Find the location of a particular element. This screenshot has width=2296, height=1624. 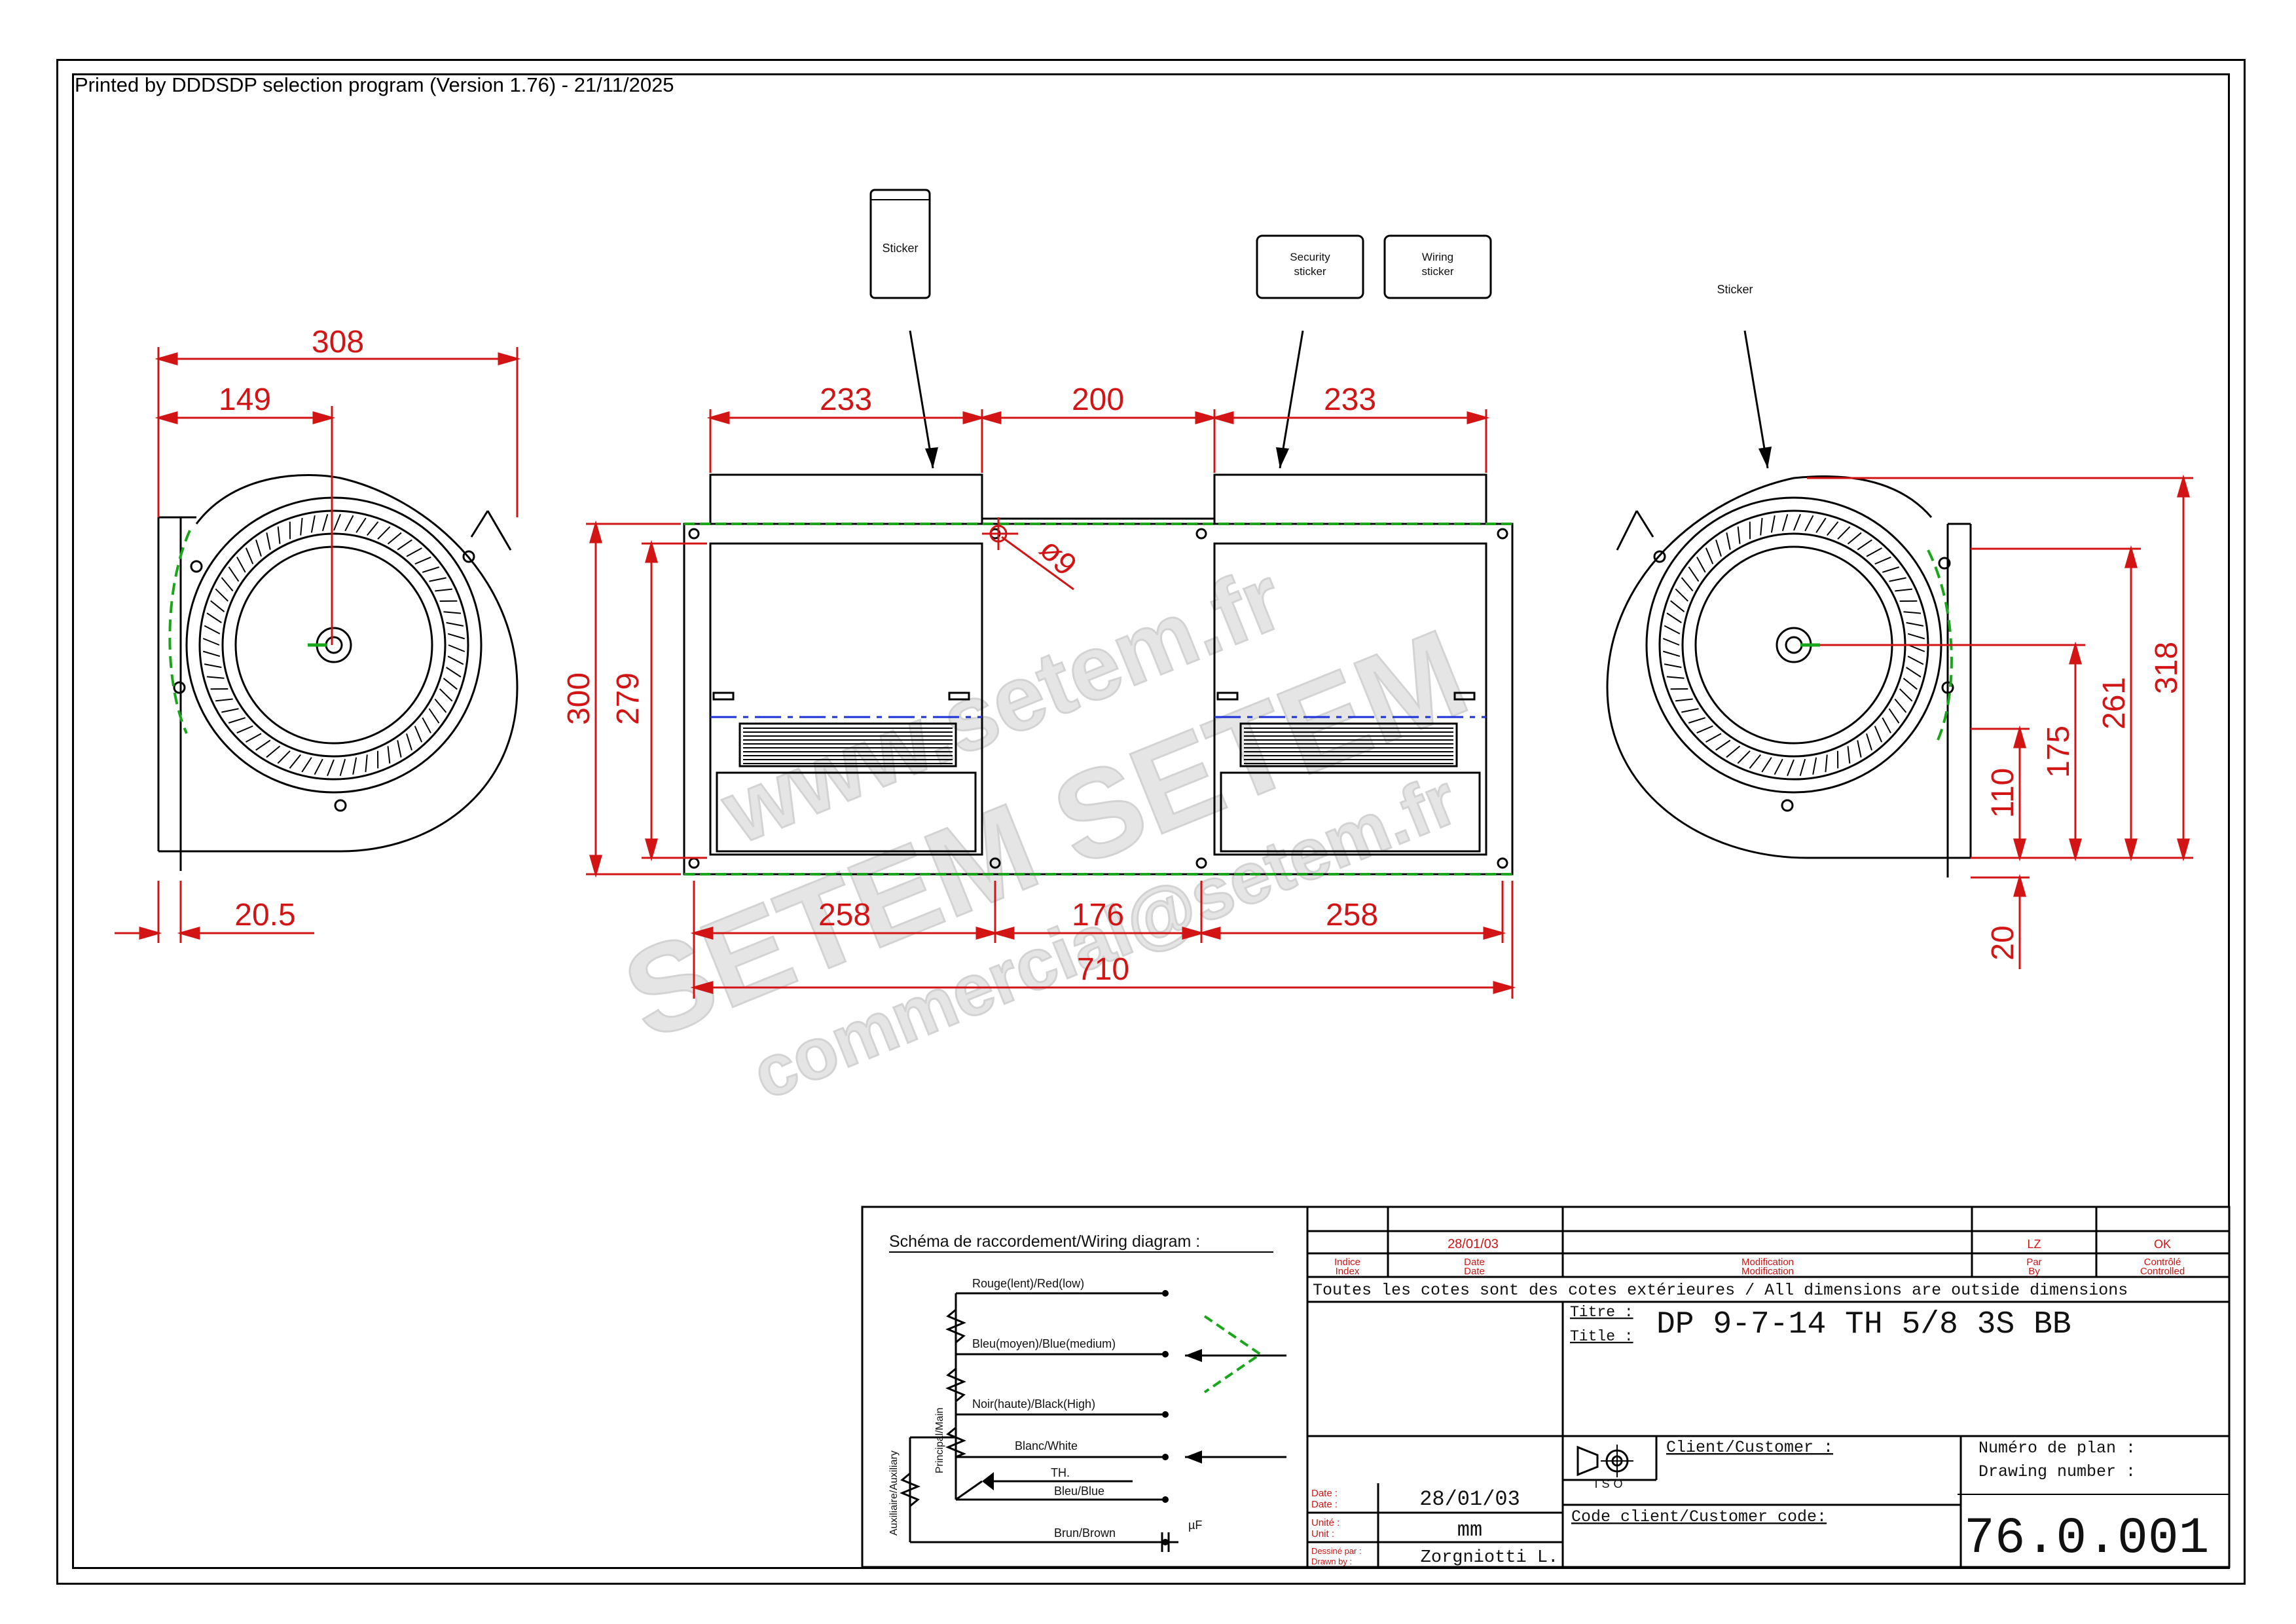

svg-text: Unité : is located at coordinates (1325, 1522).